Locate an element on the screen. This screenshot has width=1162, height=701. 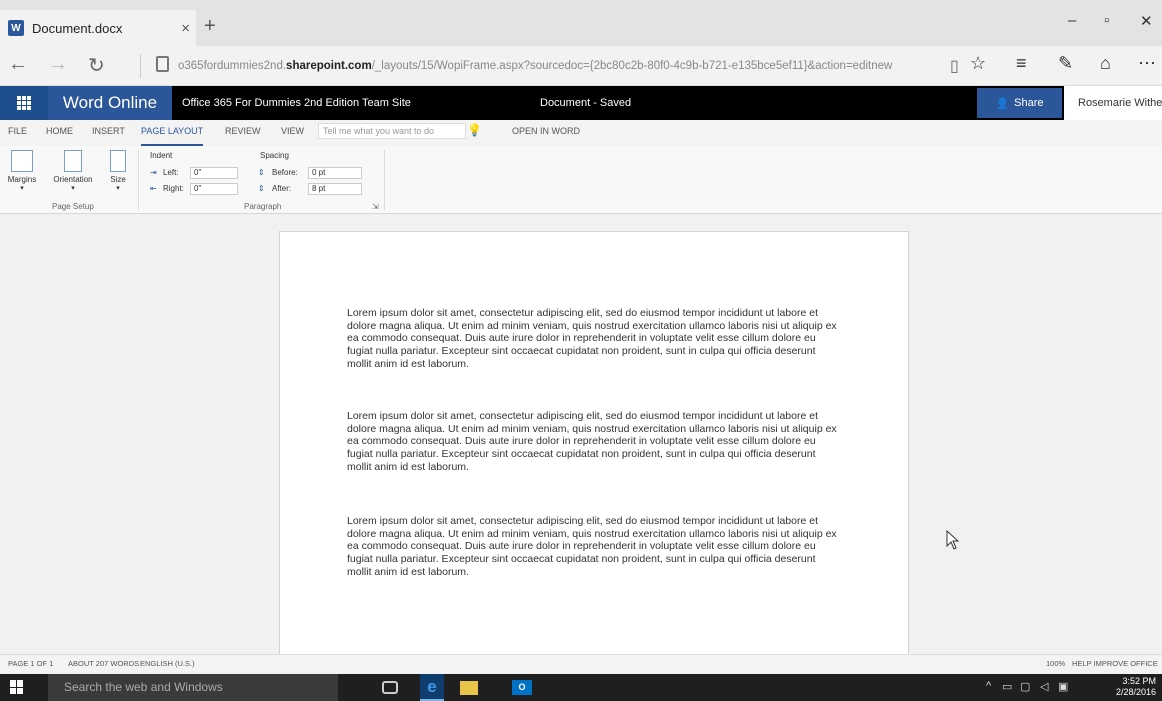
lightbulb-icon: 💡 is located at coordinates (474, 130).